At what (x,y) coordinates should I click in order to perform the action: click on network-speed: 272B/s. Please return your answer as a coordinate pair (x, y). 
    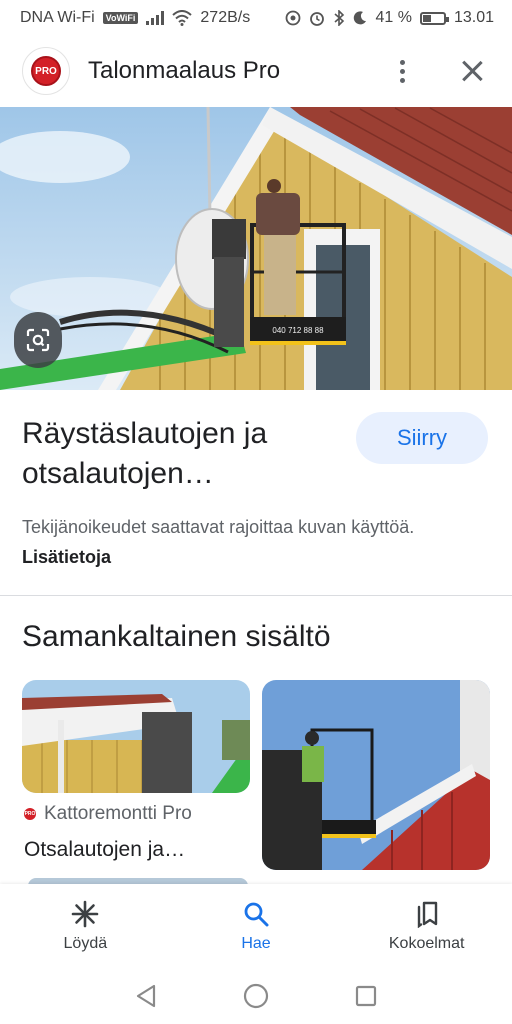
    Looking at the image, I should click on (225, 17).